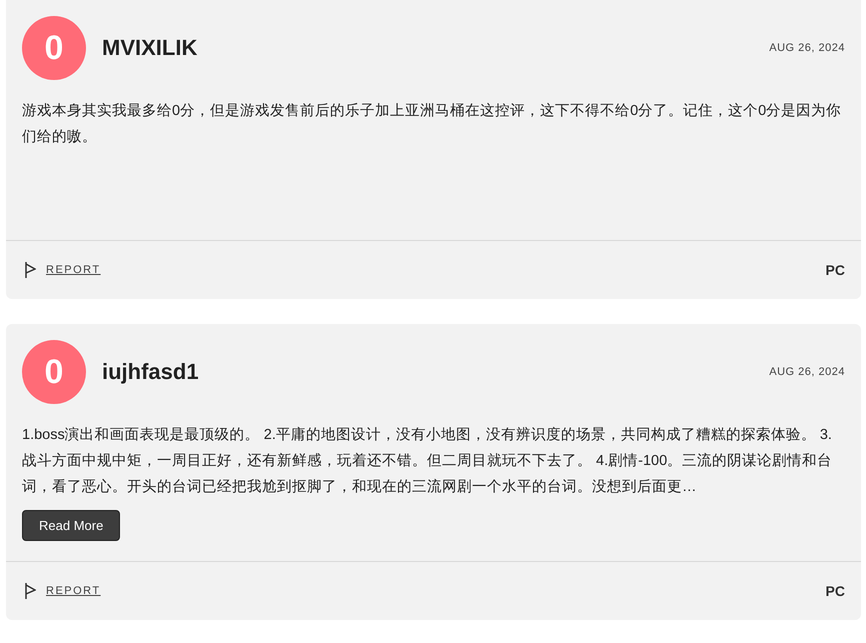  What do you see at coordinates (71, 525) in the screenshot?
I see `read-more-button: Read More` at bounding box center [71, 525].